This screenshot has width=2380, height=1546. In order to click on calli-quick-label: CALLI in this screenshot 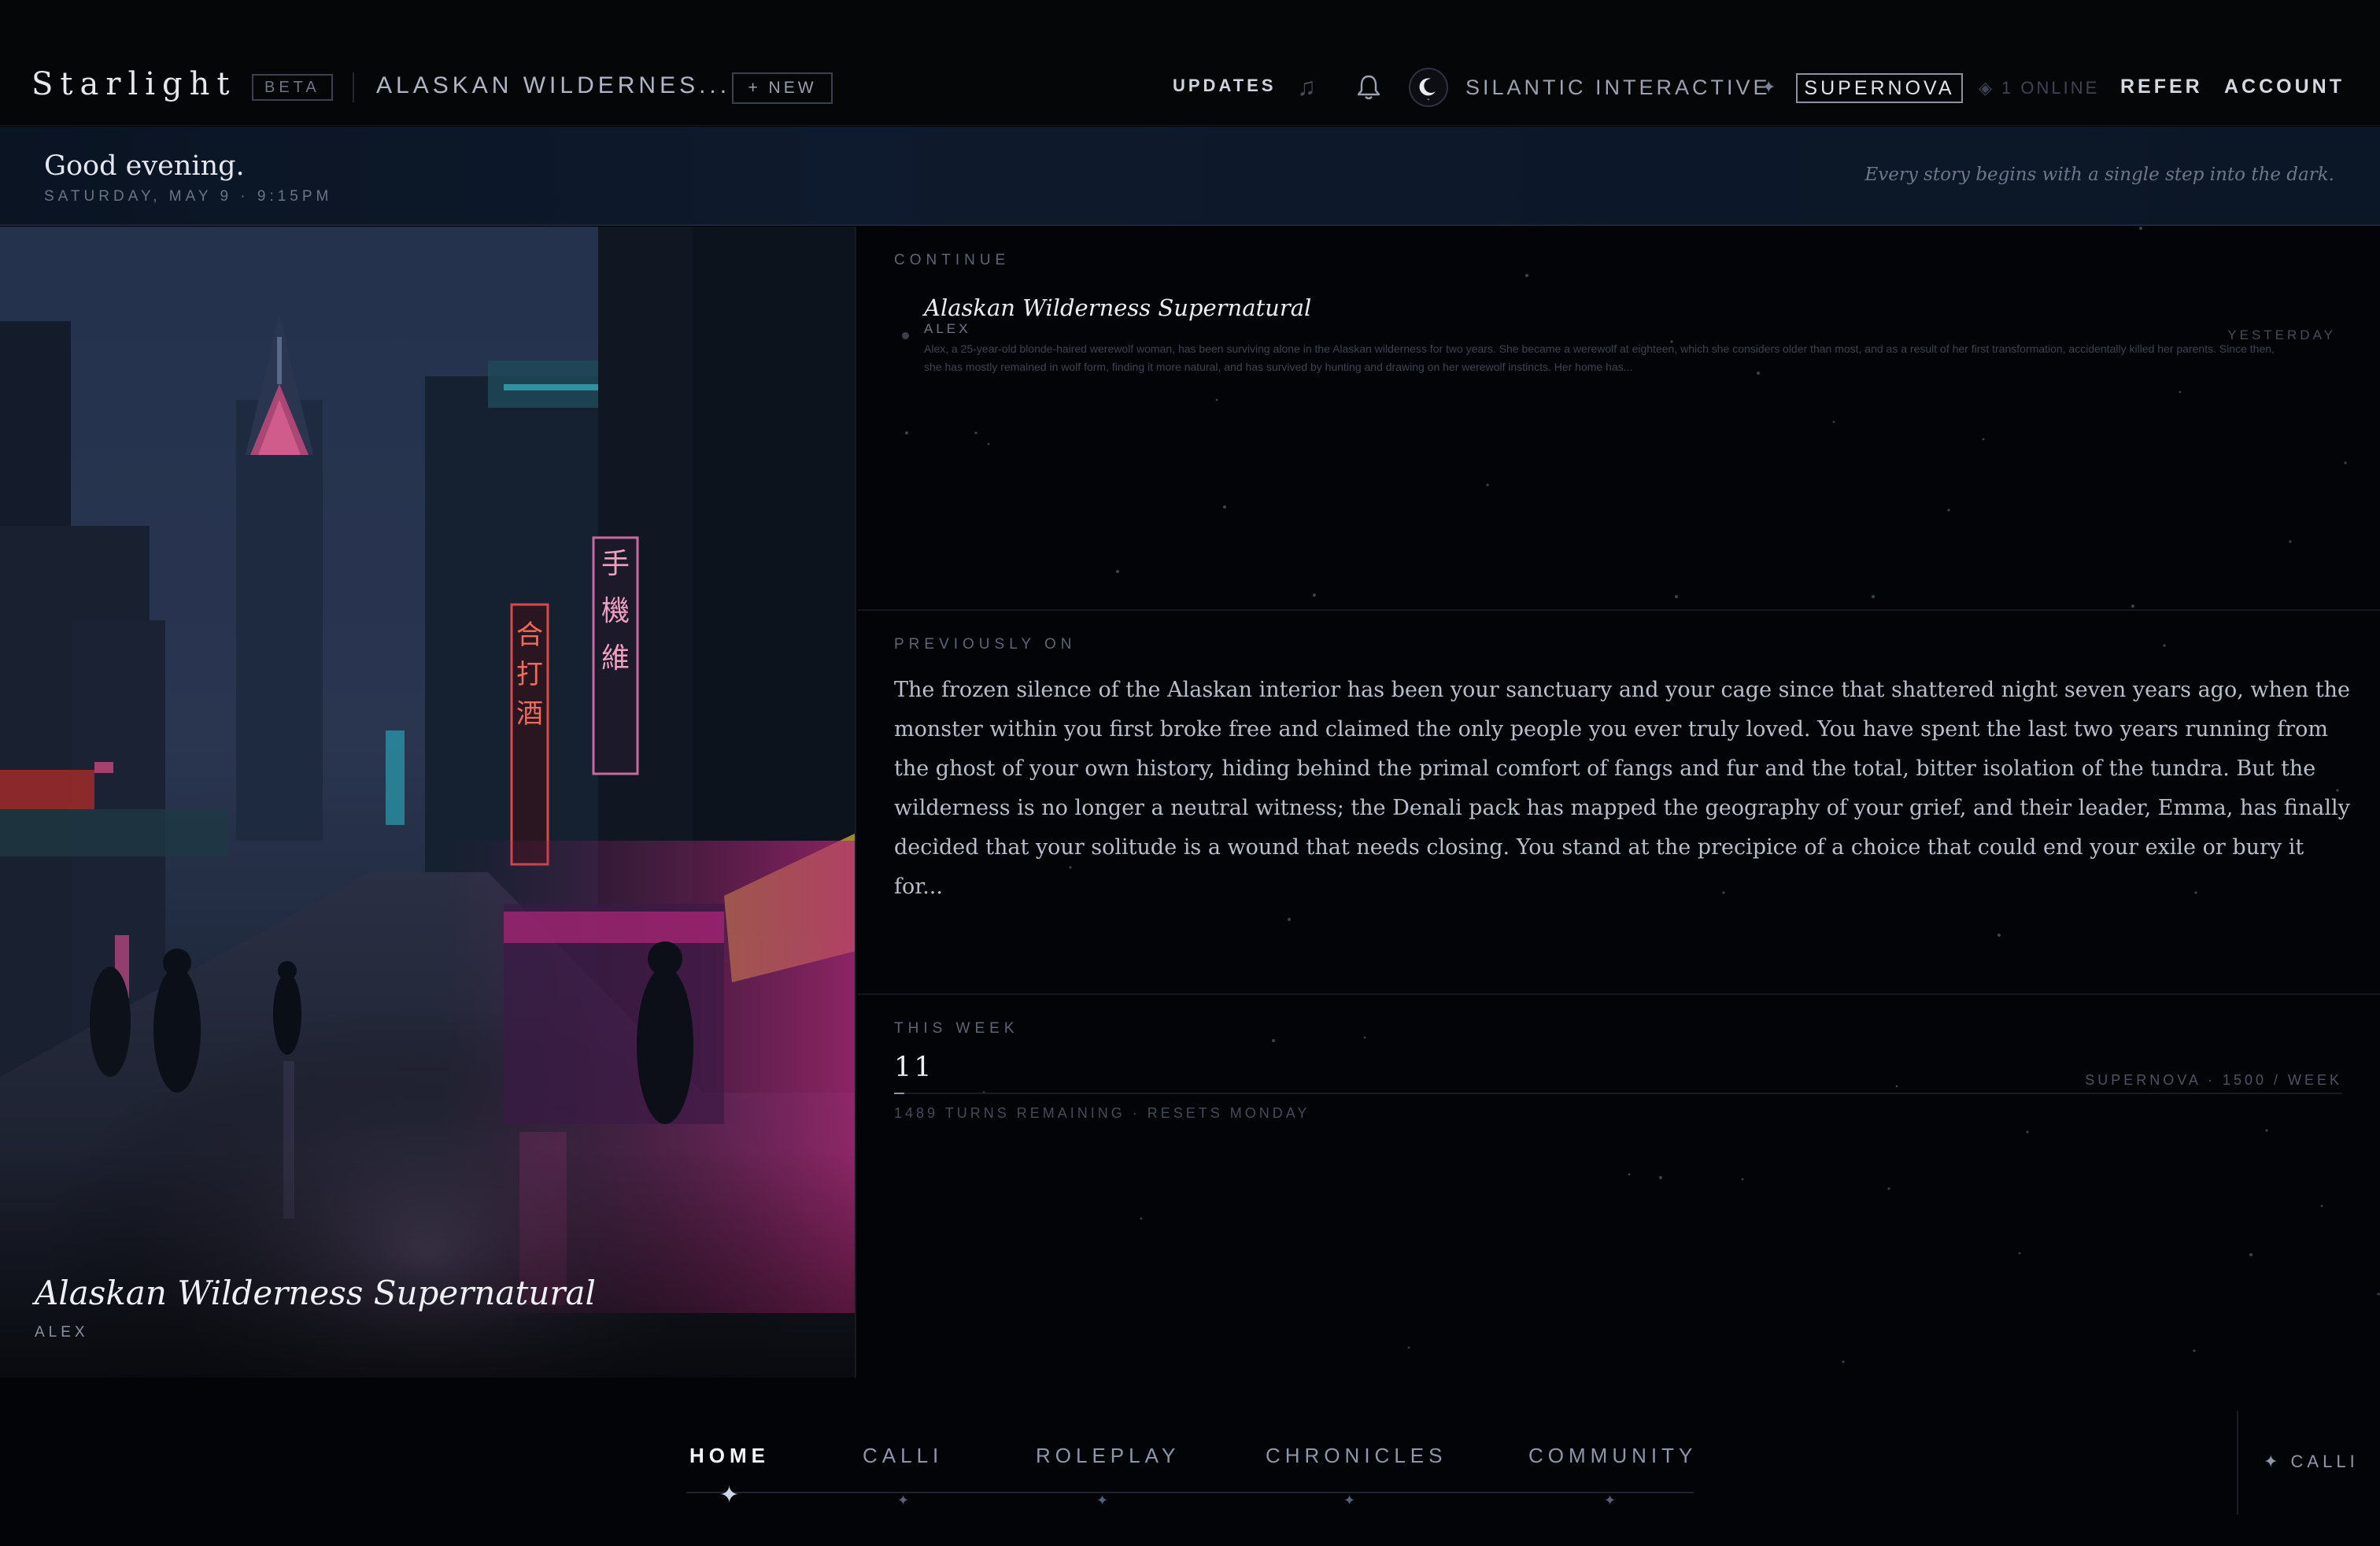, I will do `click(2324, 1461)`.